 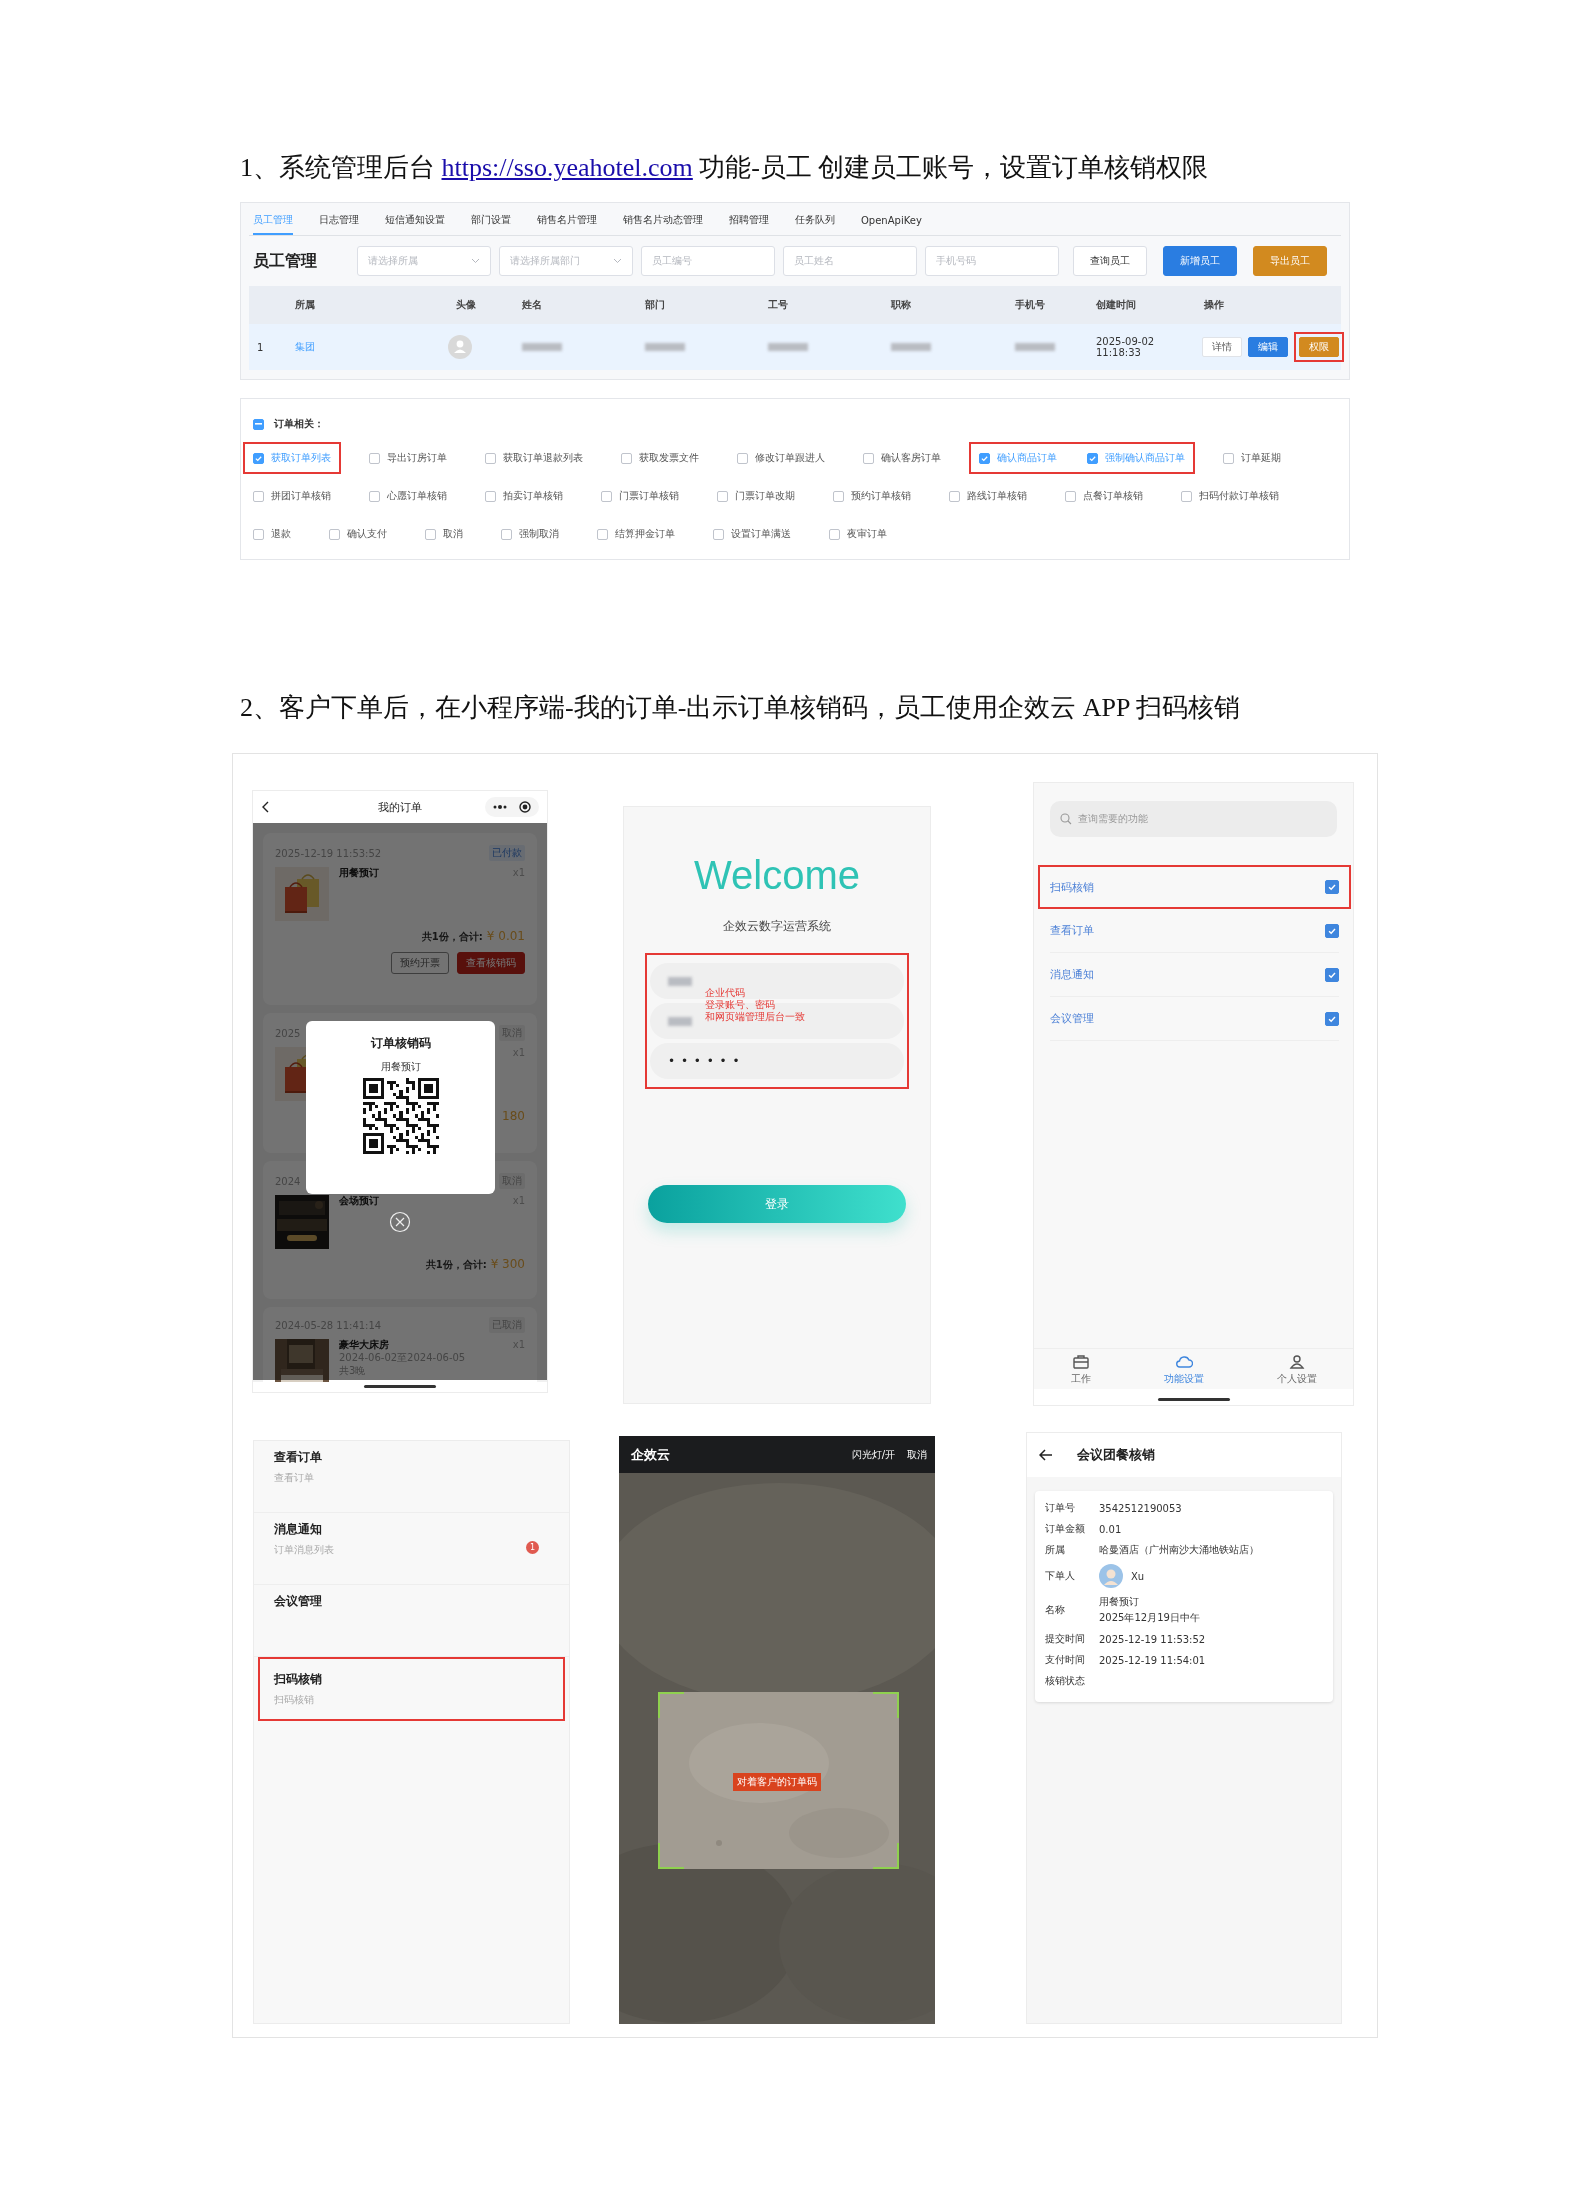 What do you see at coordinates (902, 458) in the screenshot?
I see `permission-option: 确认客房订单` at bounding box center [902, 458].